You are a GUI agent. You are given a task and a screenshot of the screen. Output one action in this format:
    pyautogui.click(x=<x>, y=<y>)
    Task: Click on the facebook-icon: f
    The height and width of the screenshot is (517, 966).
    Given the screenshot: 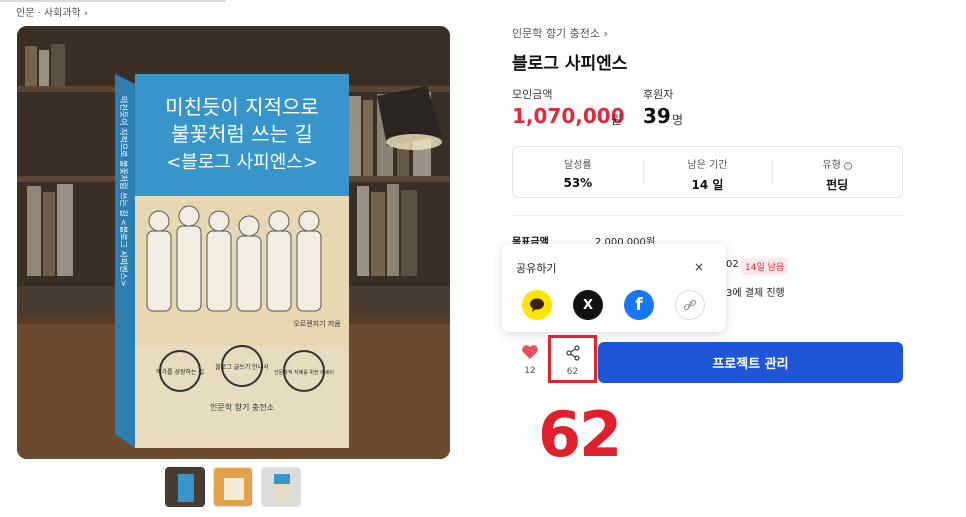 What is the action you would take?
    pyautogui.click(x=639, y=305)
    